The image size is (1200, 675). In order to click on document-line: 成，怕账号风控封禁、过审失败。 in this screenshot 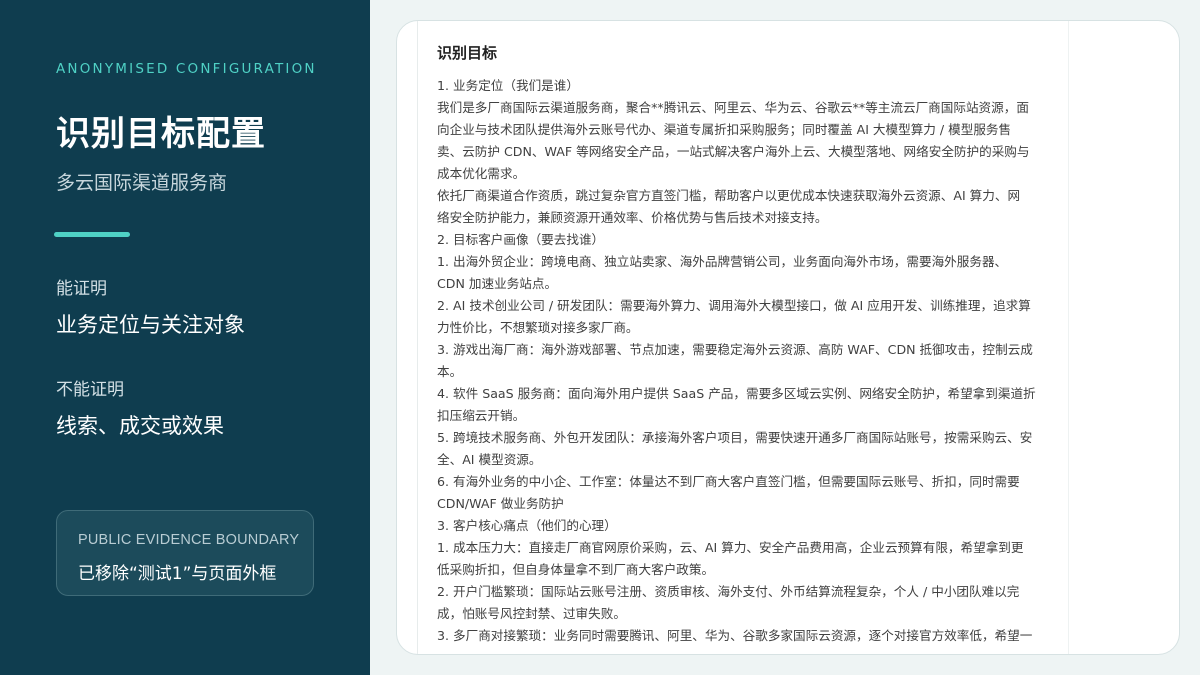, I will do `click(531, 613)`.